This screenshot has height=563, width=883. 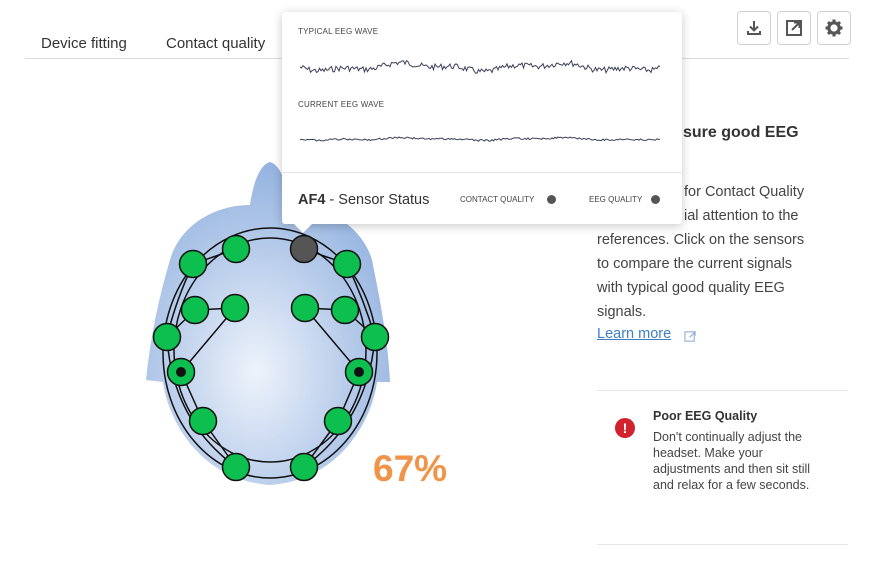 What do you see at coordinates (480, 67) in the screenshot?
I see `typical-eeg-wave` at bounding box center [480, 67].